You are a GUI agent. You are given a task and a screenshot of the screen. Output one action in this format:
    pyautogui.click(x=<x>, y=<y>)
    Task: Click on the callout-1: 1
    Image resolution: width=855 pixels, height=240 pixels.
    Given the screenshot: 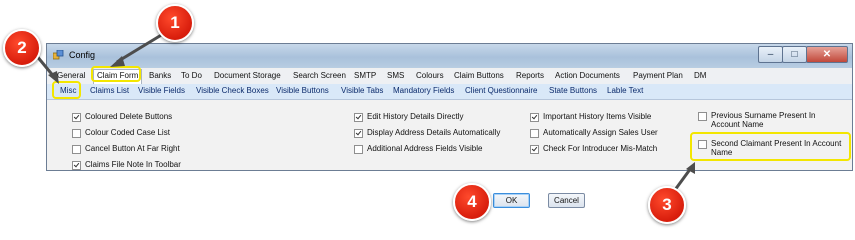 What is the action you would take?
    pyautogui.click(x=175, y=23)
    